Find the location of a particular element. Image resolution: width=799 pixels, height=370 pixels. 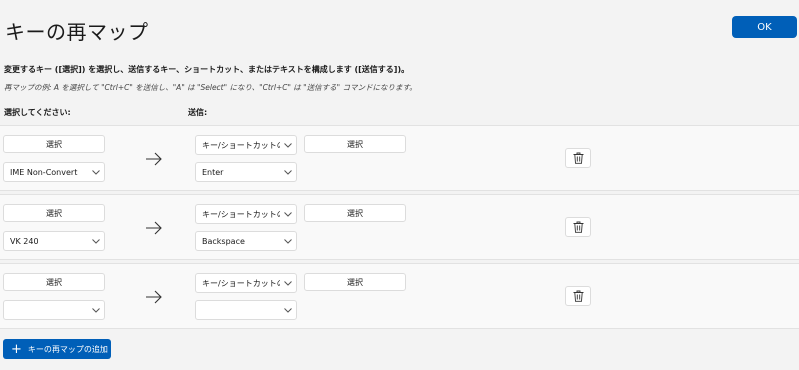

target-key-dropdown is located at coordinates (246, 310).